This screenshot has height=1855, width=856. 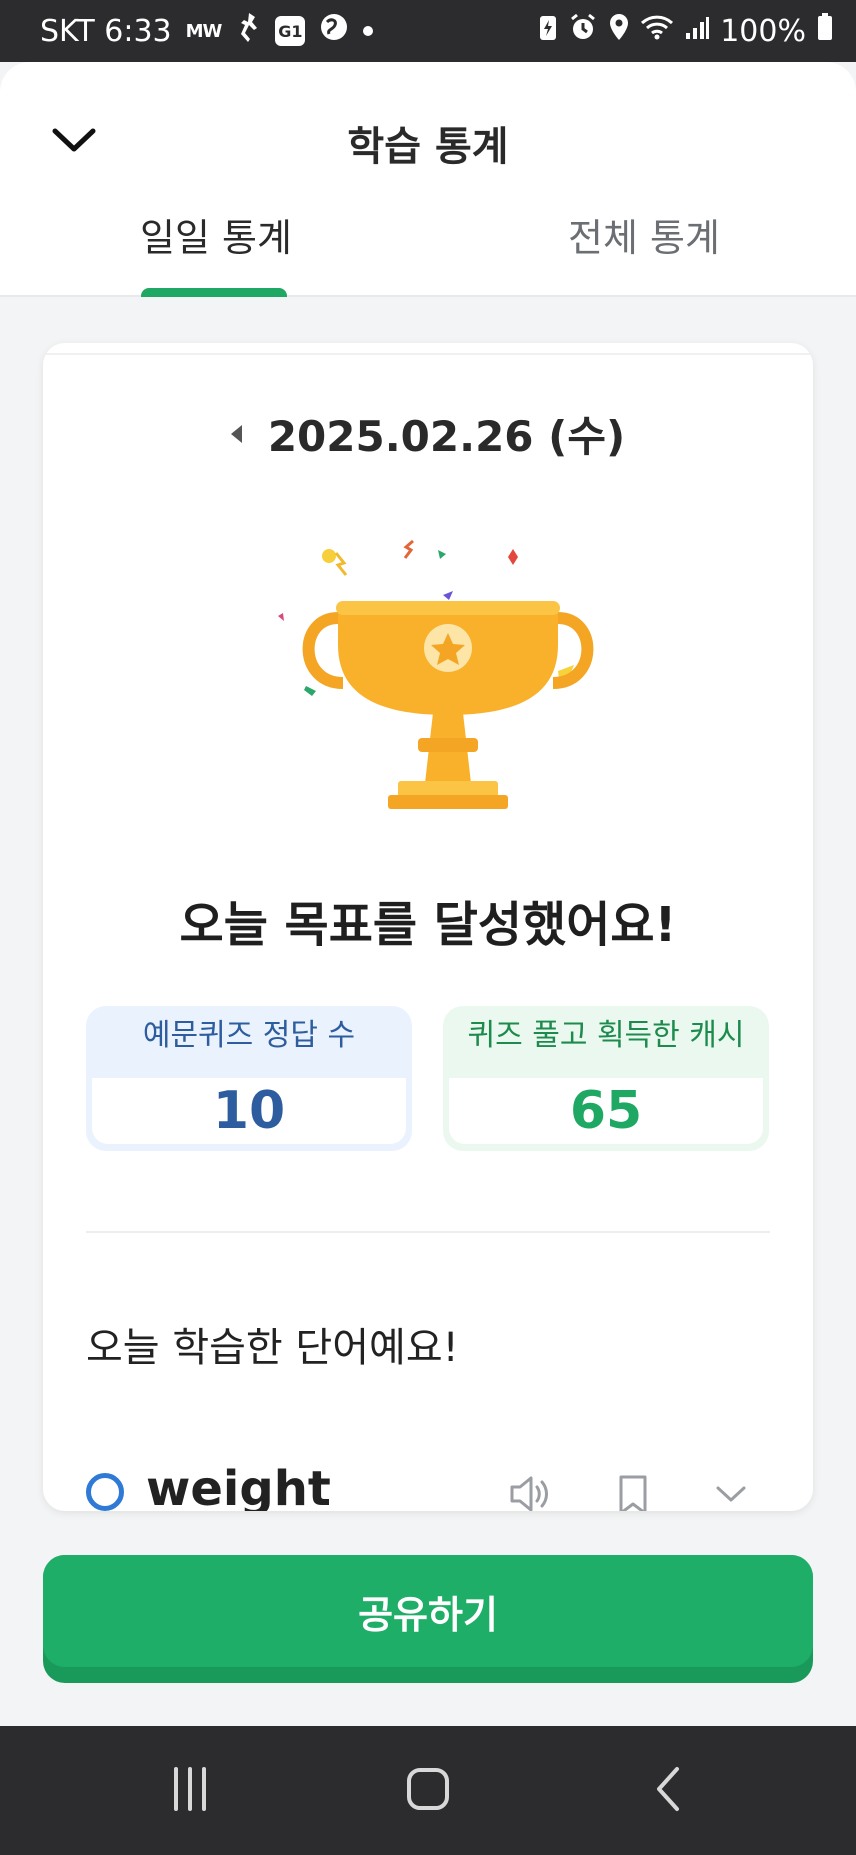 I want to click on mini-status-text: MW, so click(x=204, y=31).